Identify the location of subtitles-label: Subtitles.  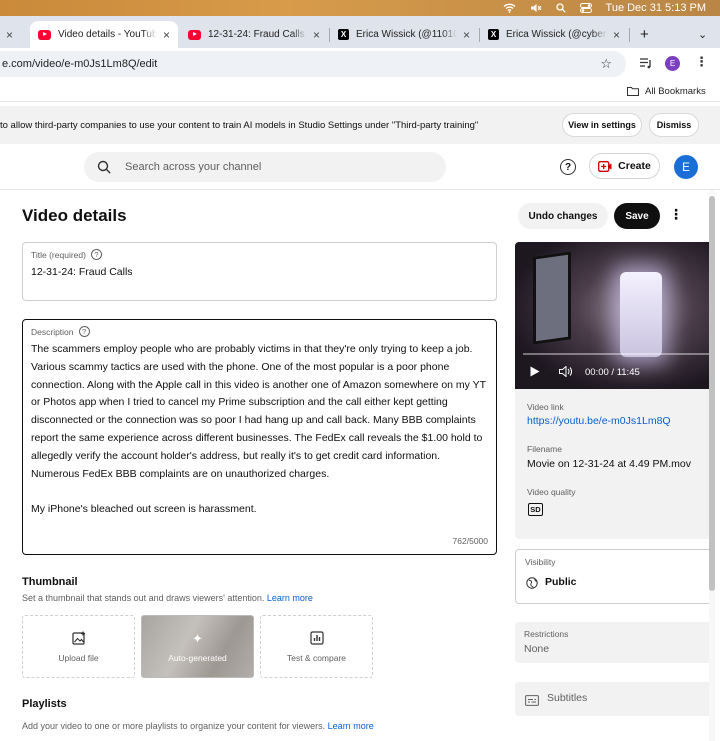
(567, 698).